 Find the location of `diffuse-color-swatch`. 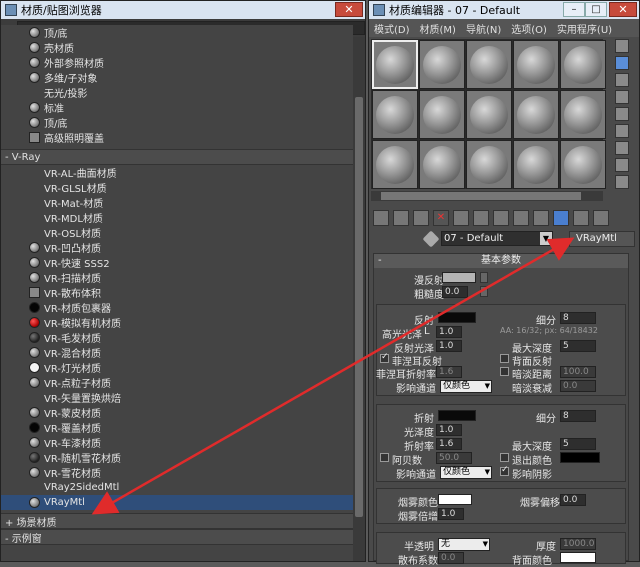

diffuse-color-swatch is located at coordinates (459, 277).